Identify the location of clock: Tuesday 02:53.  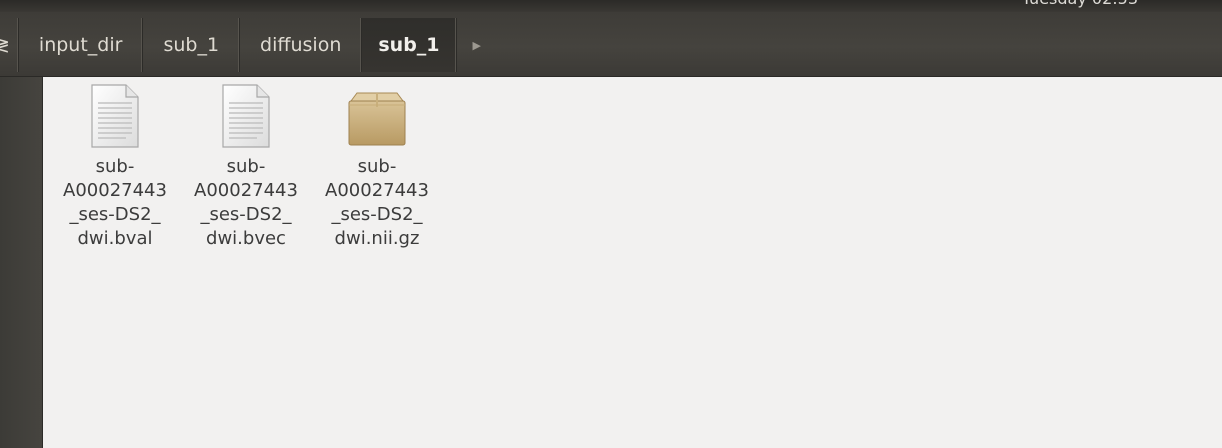
(1080, 4).